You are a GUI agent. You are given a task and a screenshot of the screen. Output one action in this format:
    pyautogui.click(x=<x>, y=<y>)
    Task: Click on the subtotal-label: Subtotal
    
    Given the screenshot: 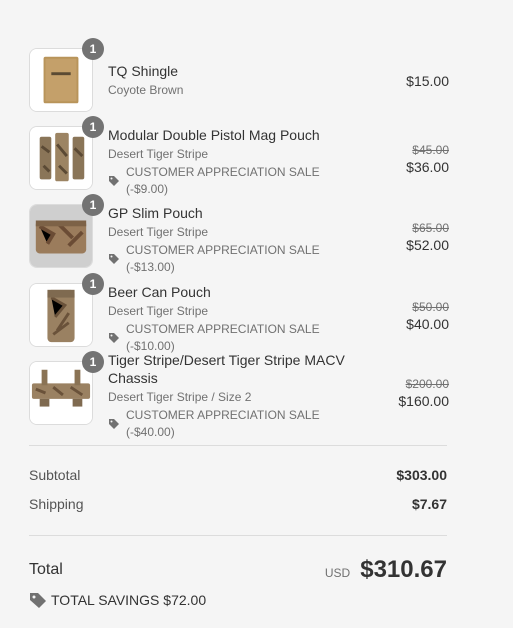 What is the action you would take?
    pyautogui.click(x=55, y=475)
    